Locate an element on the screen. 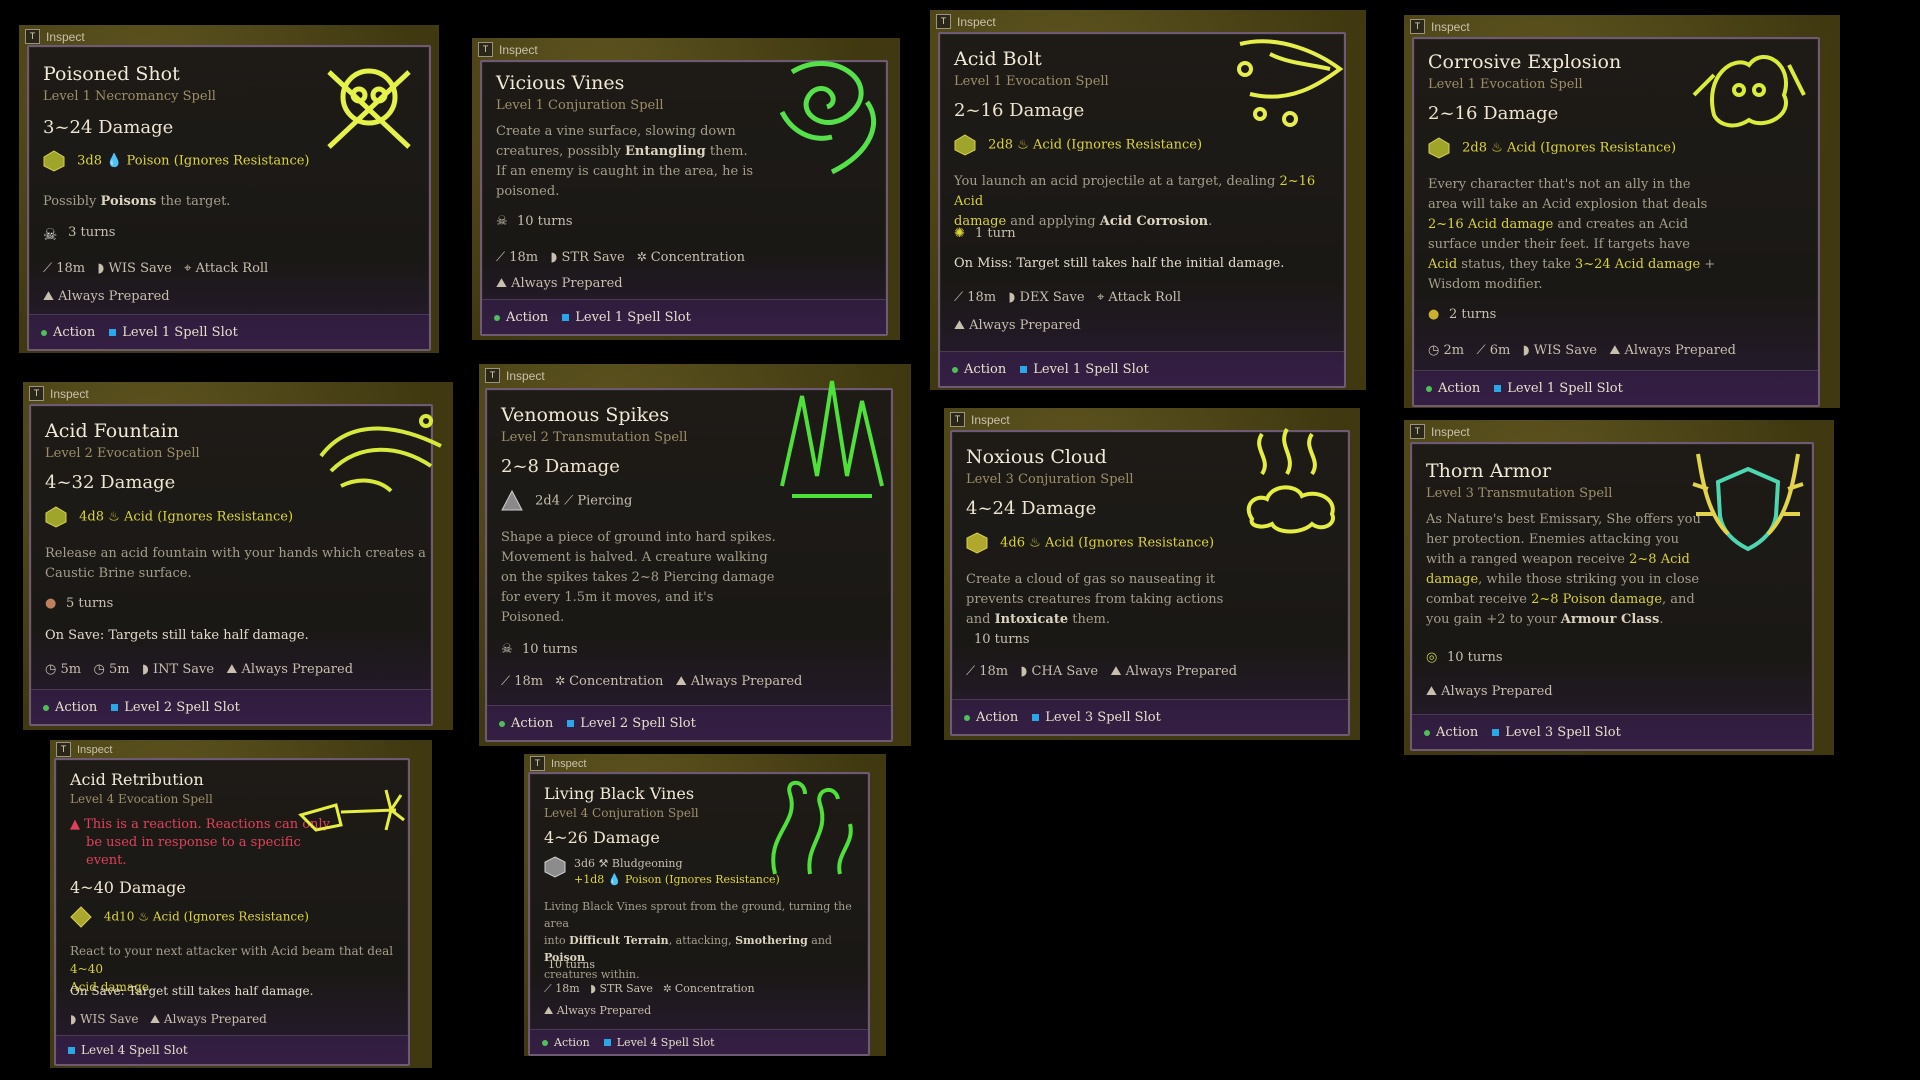 This screenshot has width=1920, height=1080. damage-range: 3~24 Damage is located at coordinates (108, 127).